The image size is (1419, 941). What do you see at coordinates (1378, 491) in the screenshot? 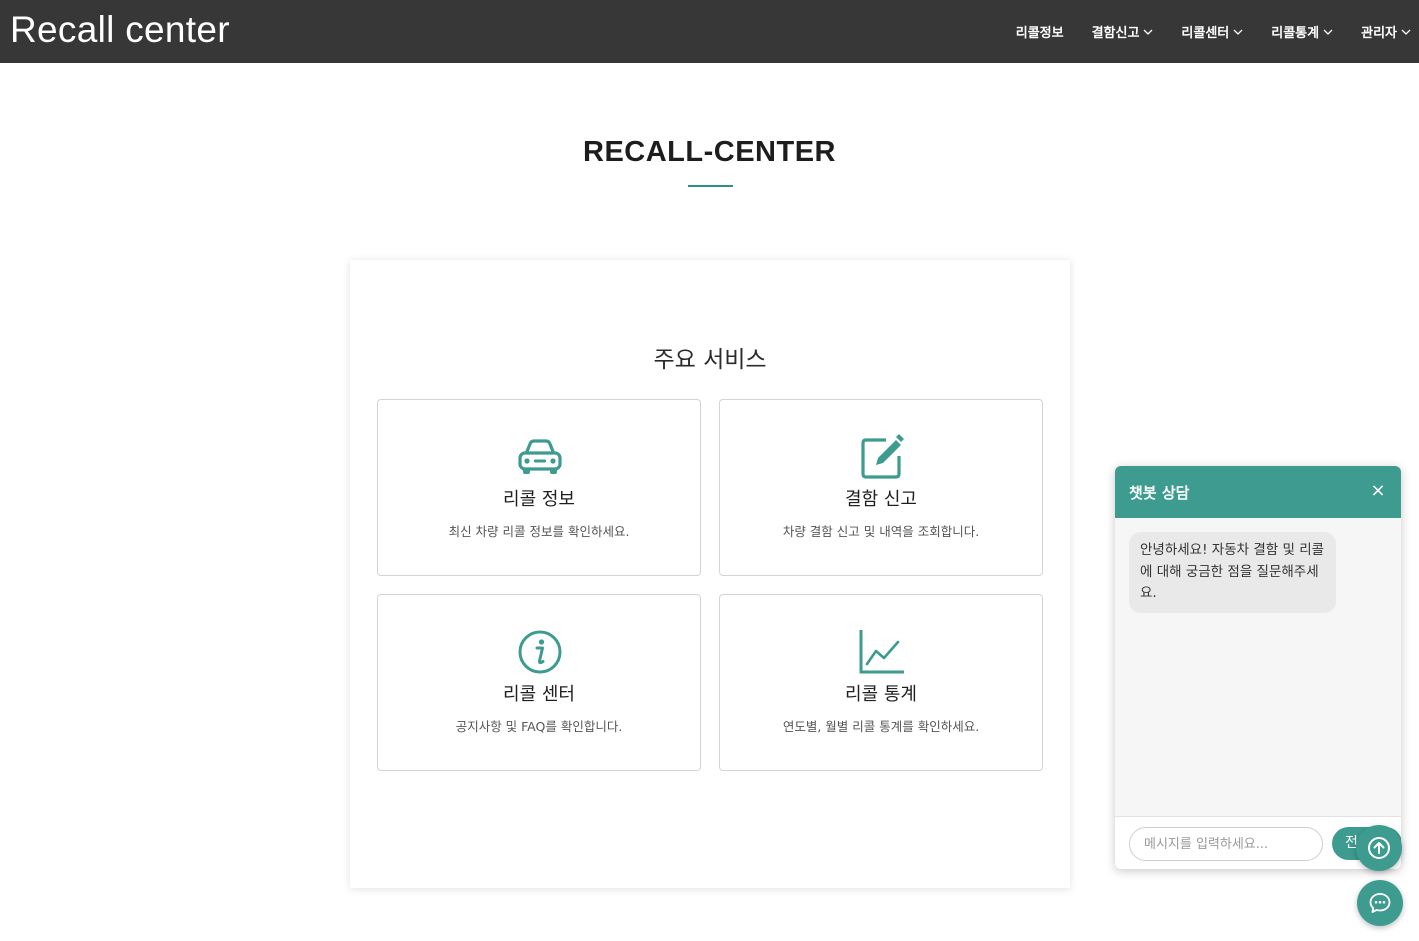
I see `close-icon: ×` at bounding box center [1378, 491].